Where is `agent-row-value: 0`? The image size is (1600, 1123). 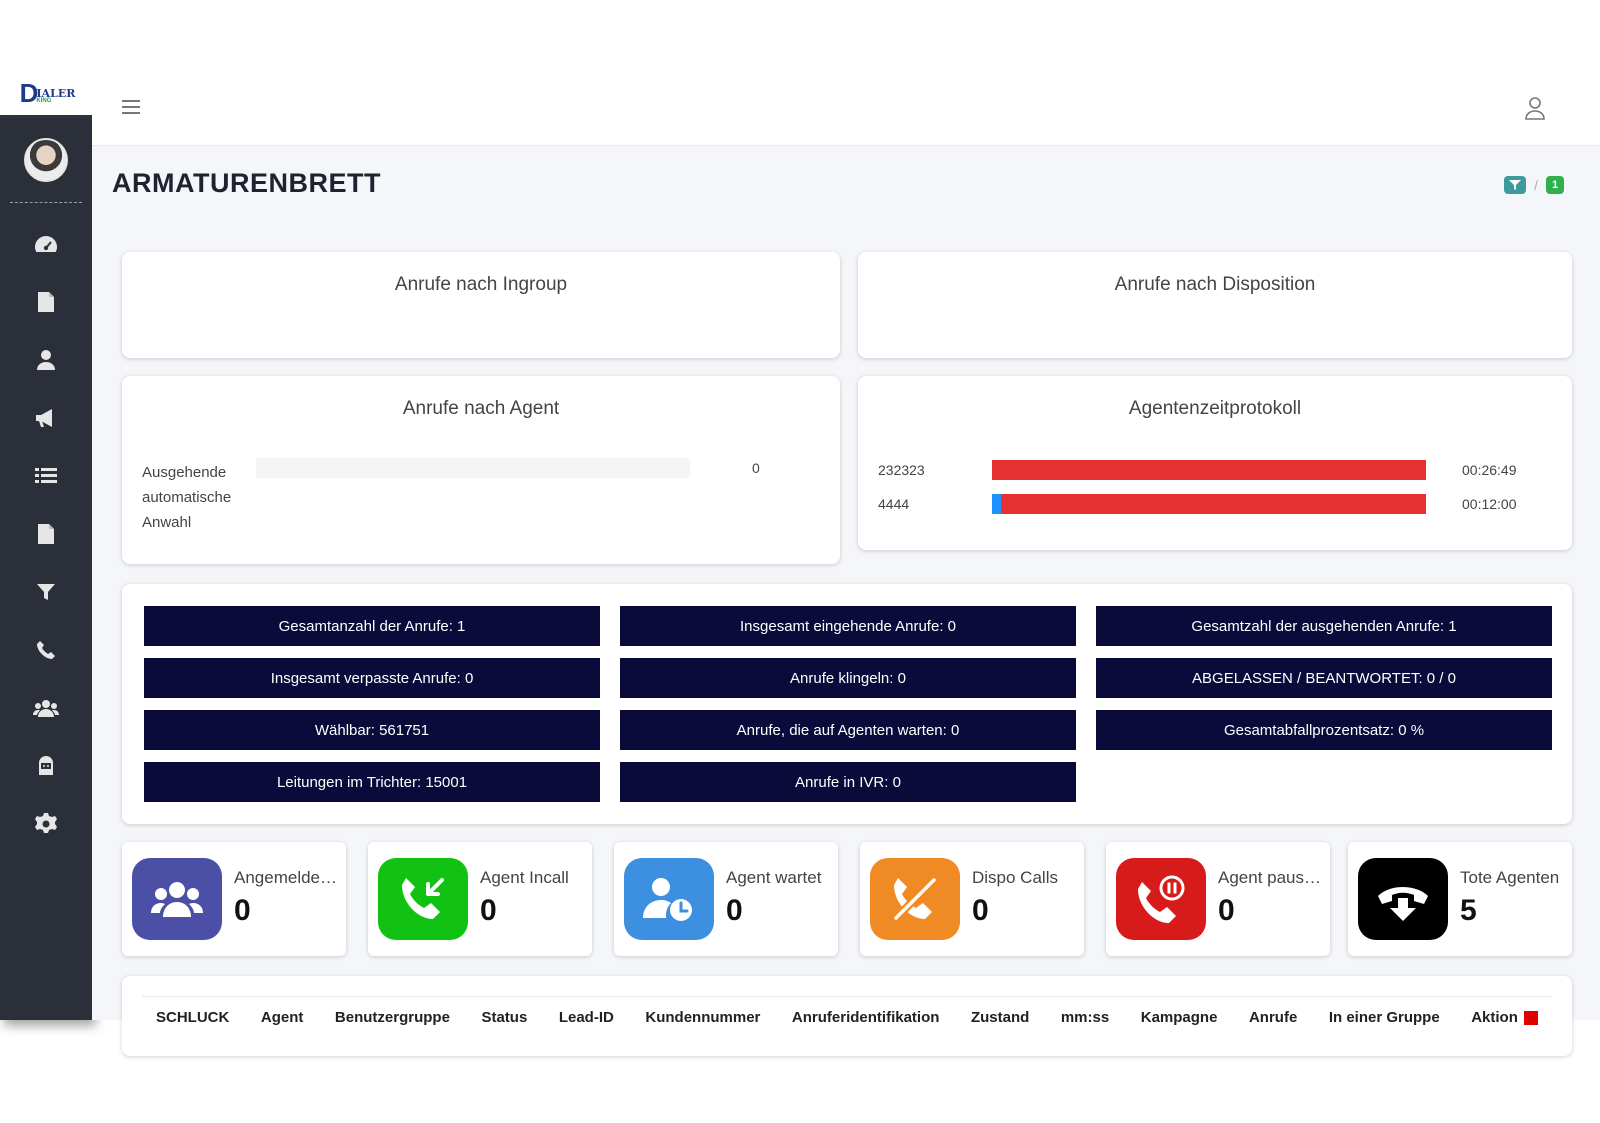 agent-row-value: 0 is located at coordinates (756, 468).